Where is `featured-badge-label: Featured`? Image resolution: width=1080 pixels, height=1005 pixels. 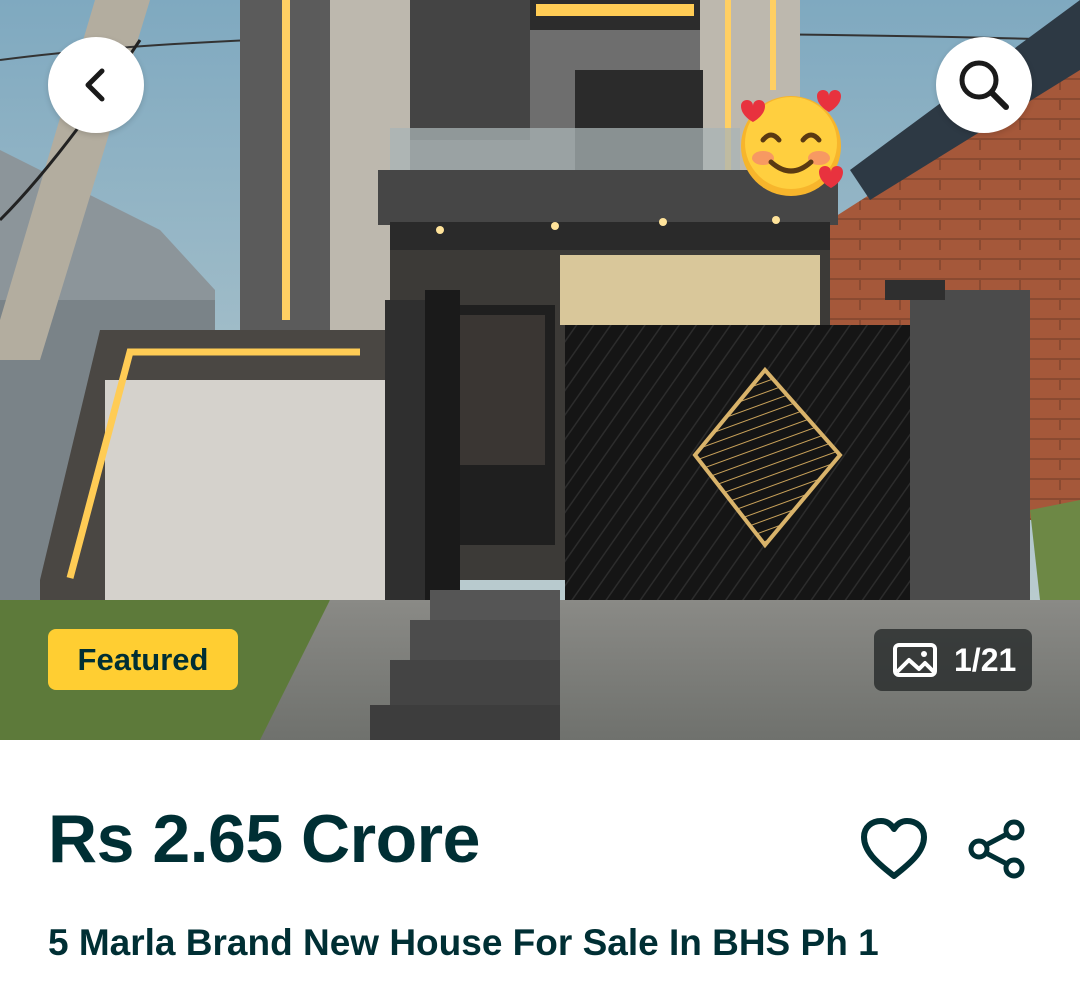 featured-badge-label: Featured is located at coordinates (143, 659).